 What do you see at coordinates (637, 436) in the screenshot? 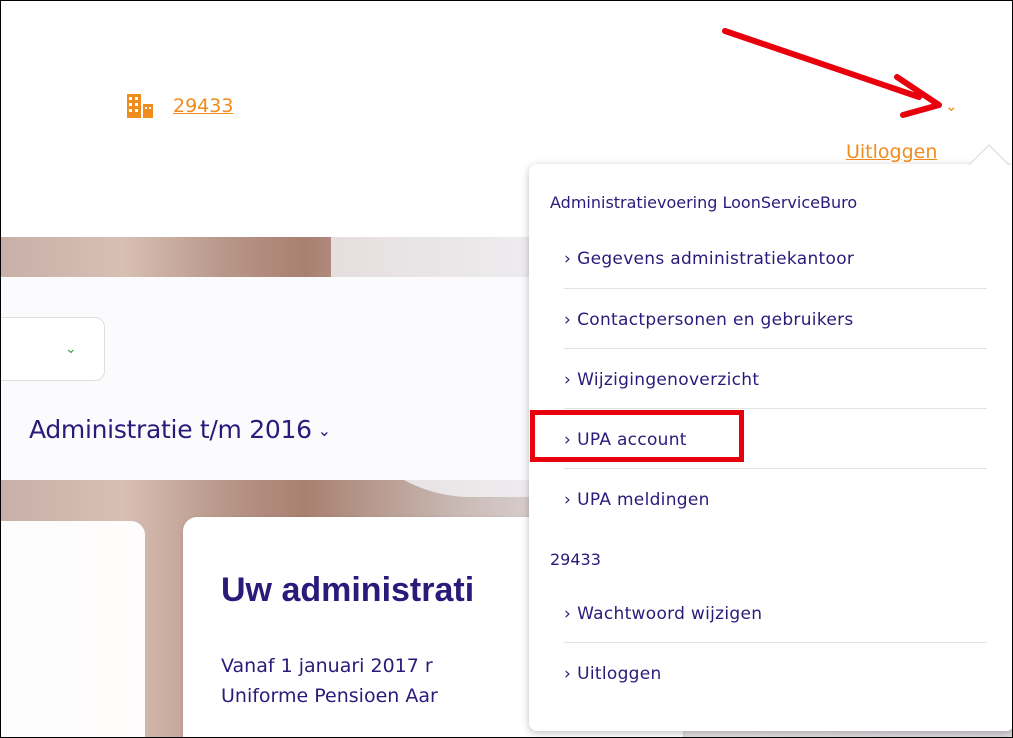
I see `annotation-highlight-box` at bounding box center [637, 436].